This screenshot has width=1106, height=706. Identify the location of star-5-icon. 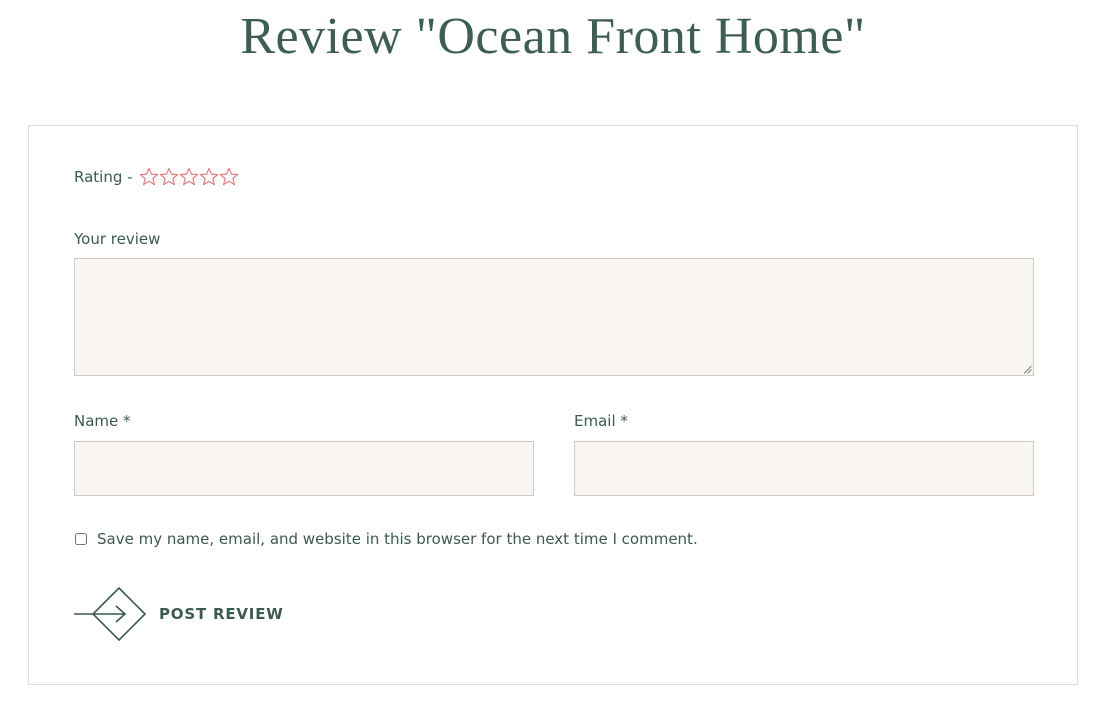
(229, 177).